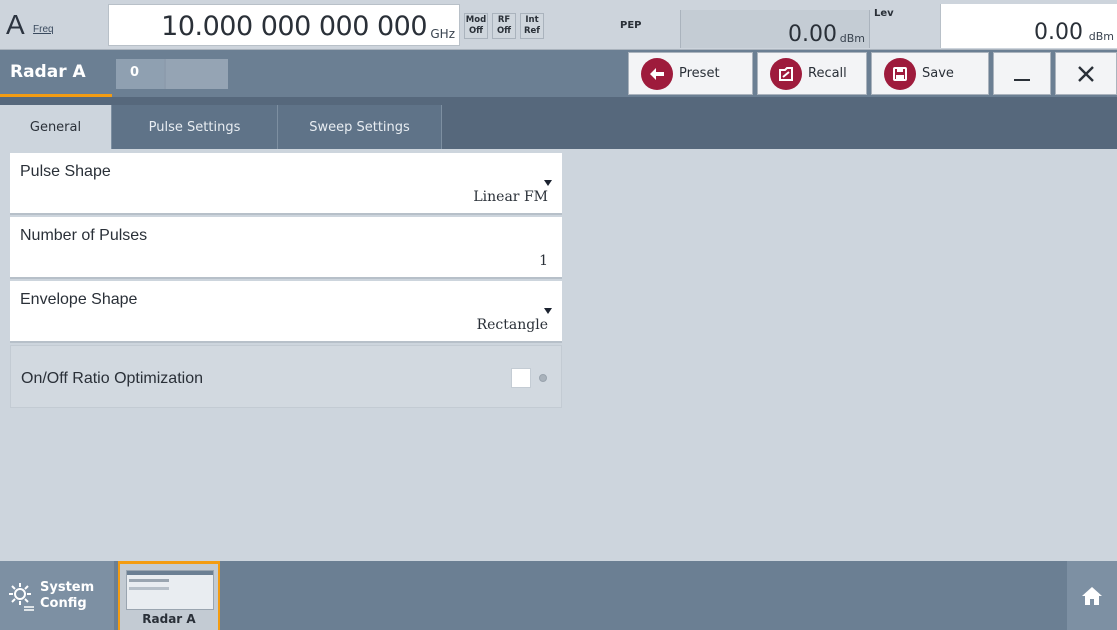 The width and height of the screenshot is (1117, 630). I want to click on floppy-disk-icon, so click(900, 73).